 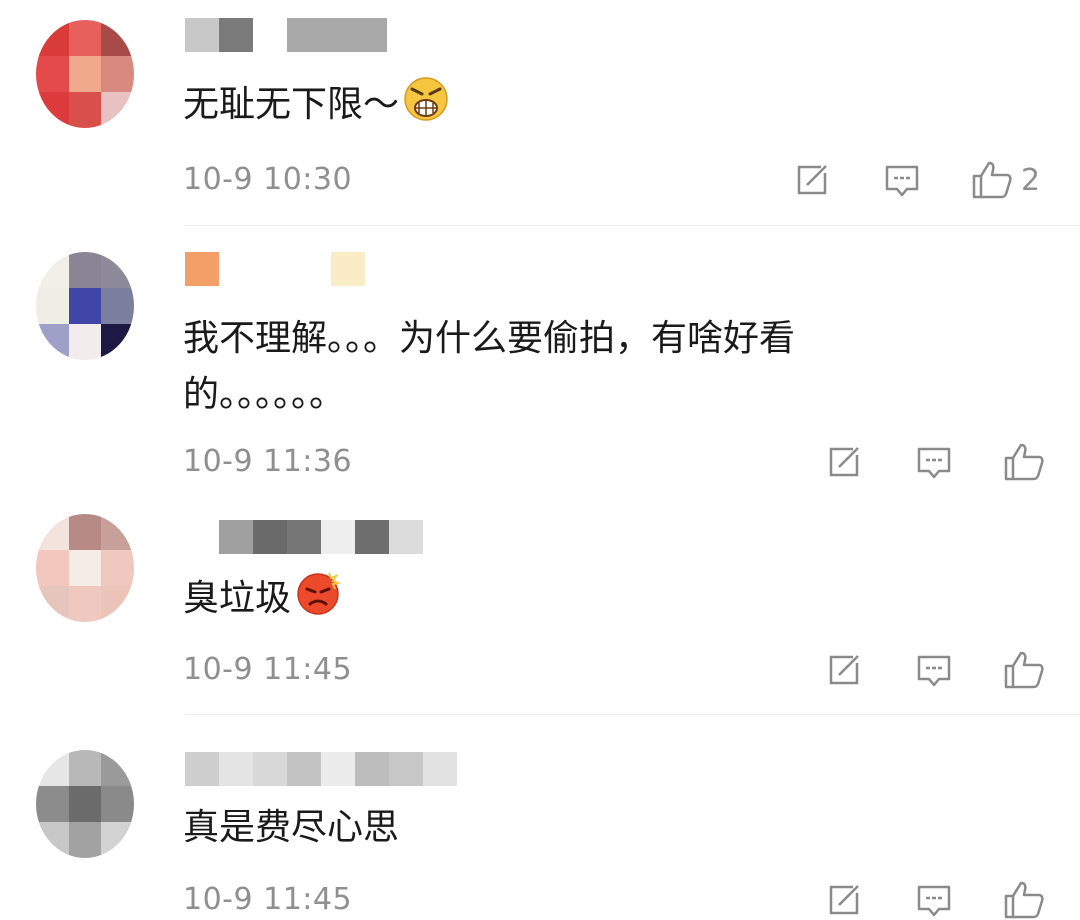 What do you see at coordinates (632, 714) in the screenshot?
I see `divider` at bounding box center [632, 714].